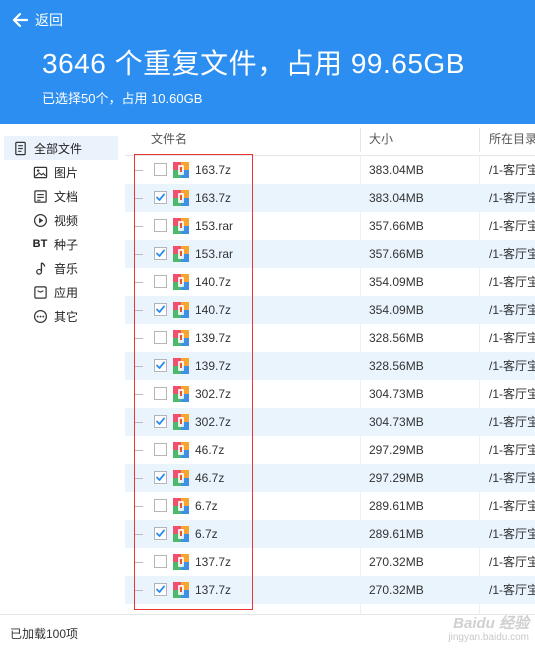 This screenshot has height=651, width=535. Describe the element at coordinates (66, 268) in the screenshot. I see `sidebar-item-label: 音乐` at that location.